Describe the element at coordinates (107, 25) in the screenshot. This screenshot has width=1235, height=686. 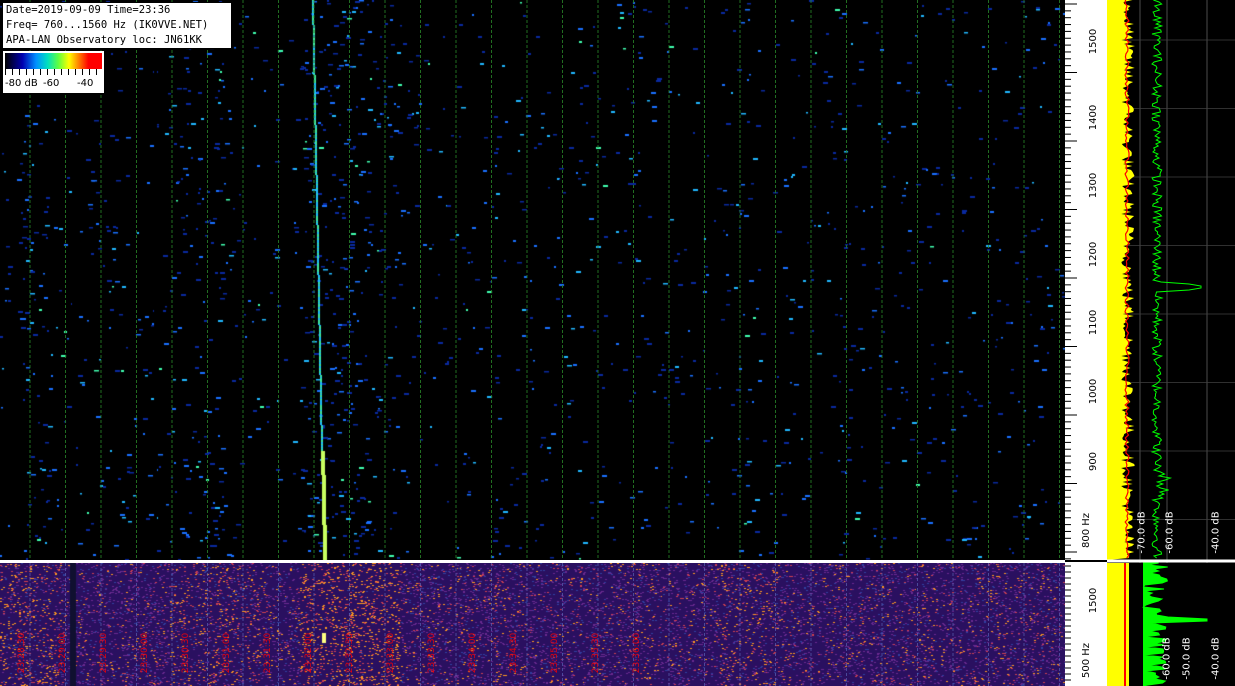
I see `frequency-range-label: Freq= 760...1560 Hz (IK0VVE.NET)` at that location.